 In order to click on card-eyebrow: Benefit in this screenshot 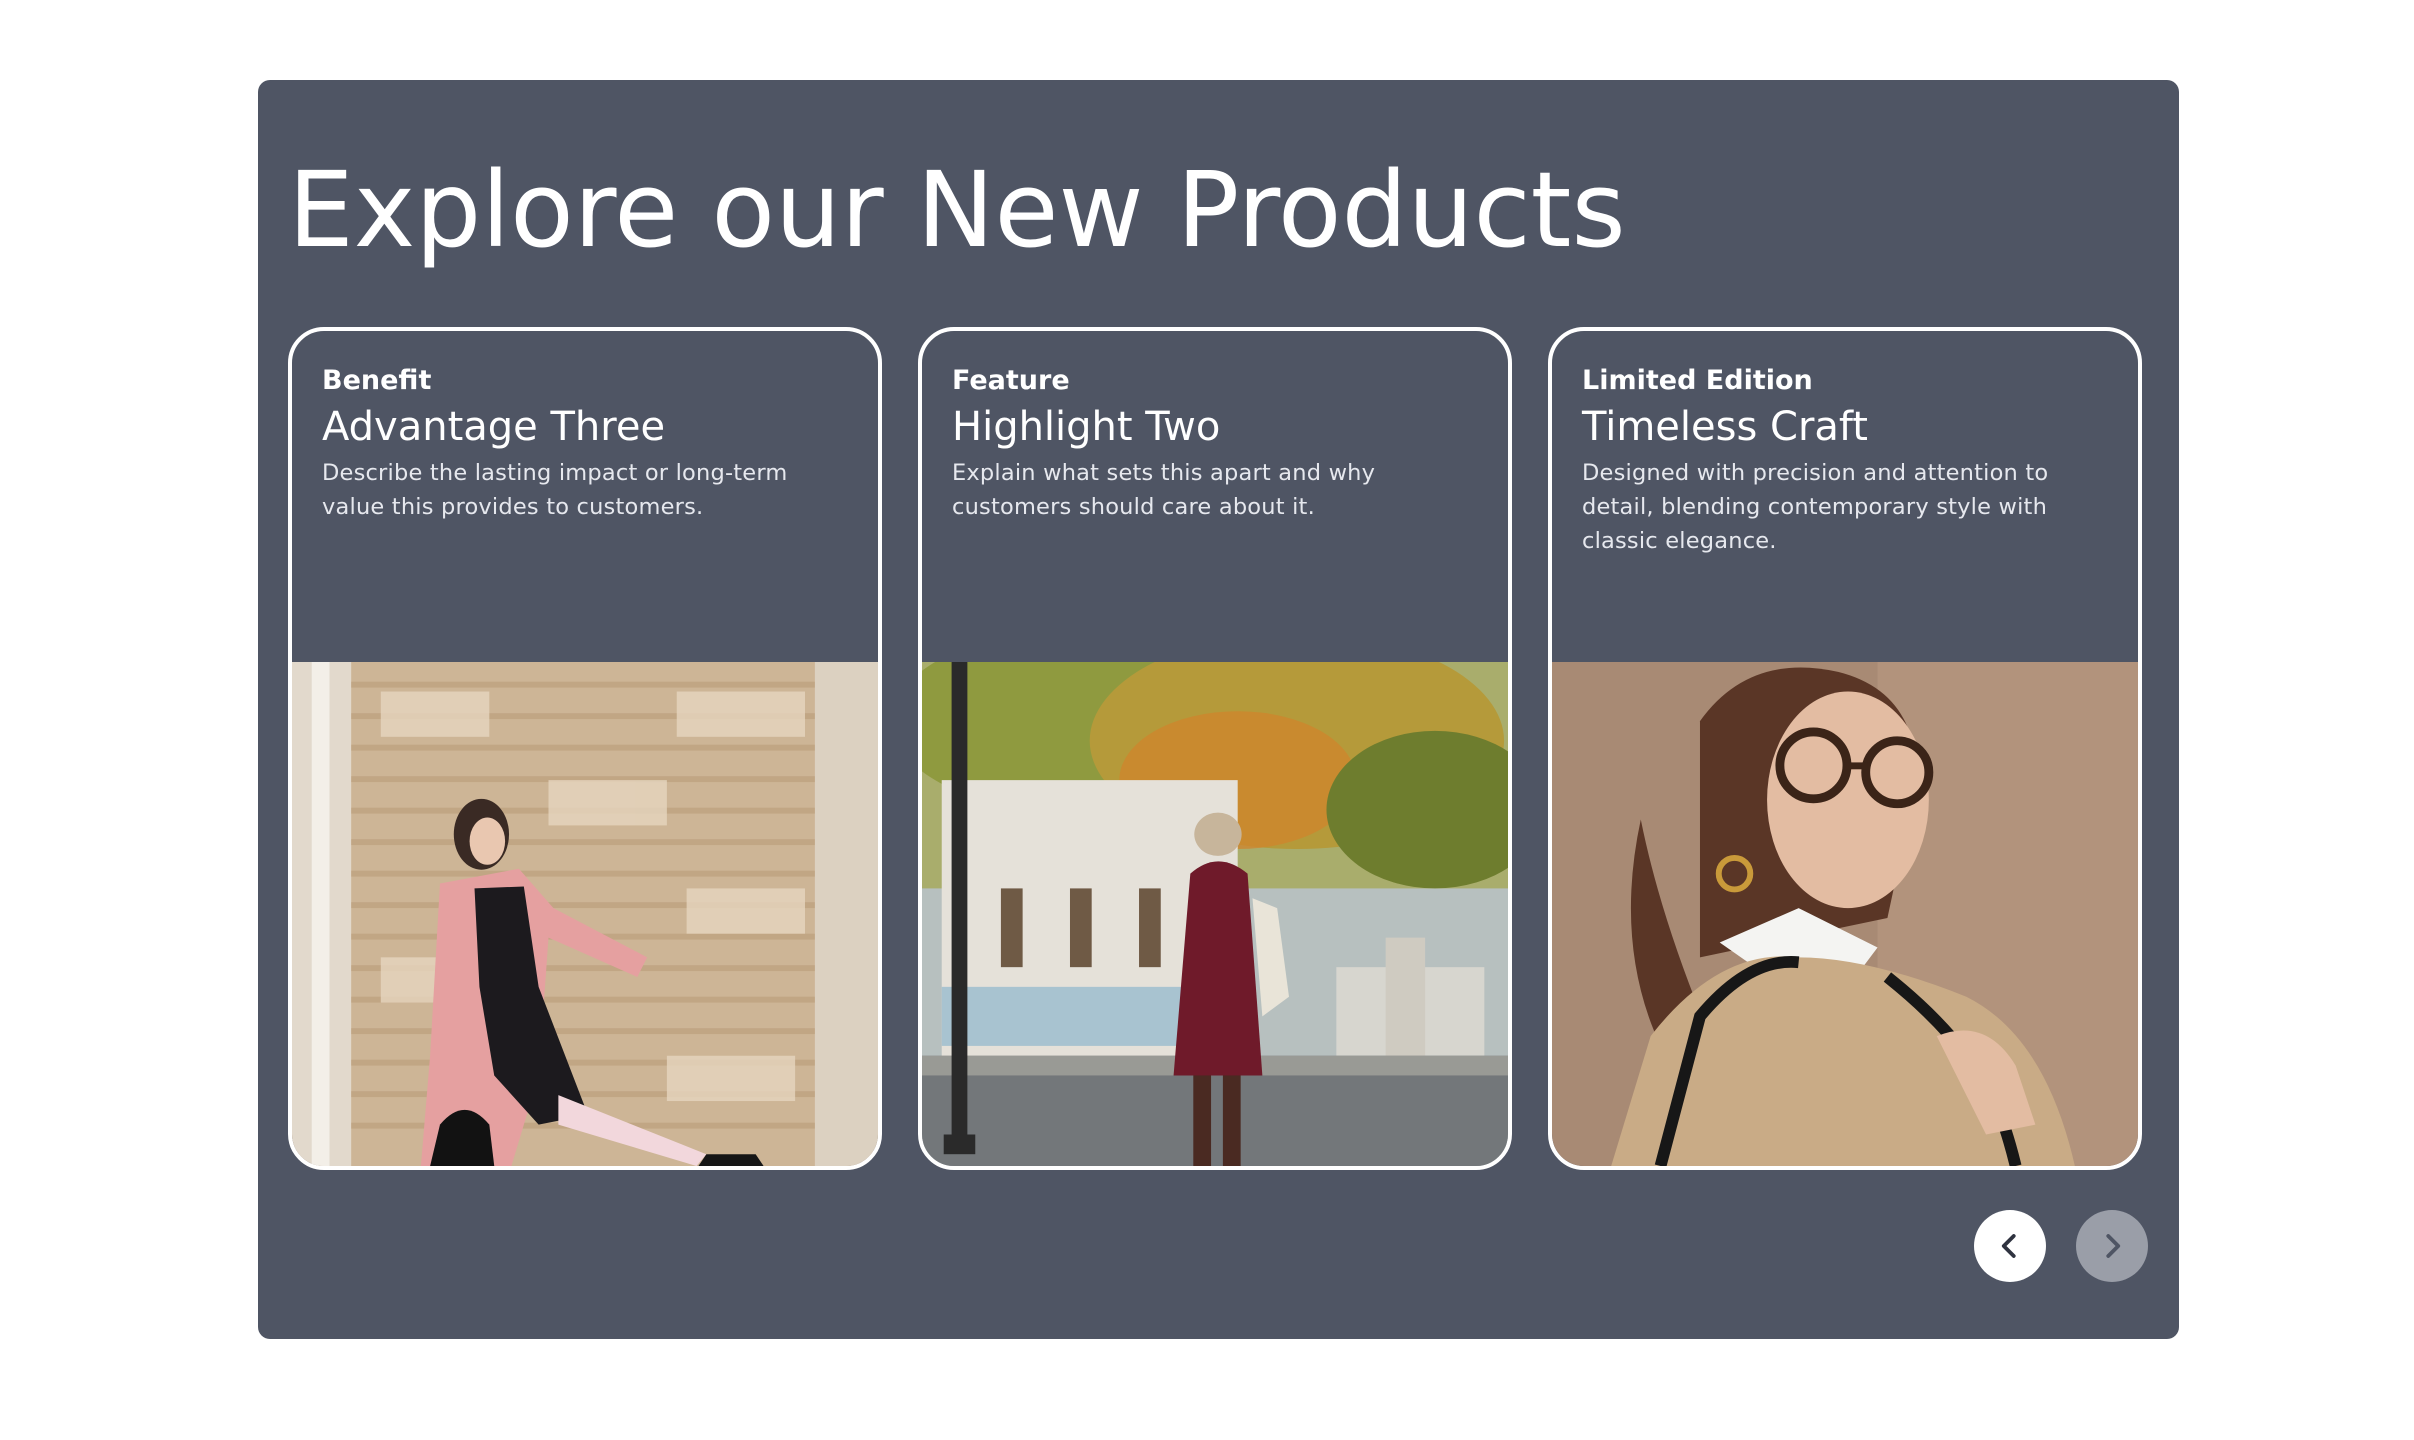, I will do `click(377, 380)`.